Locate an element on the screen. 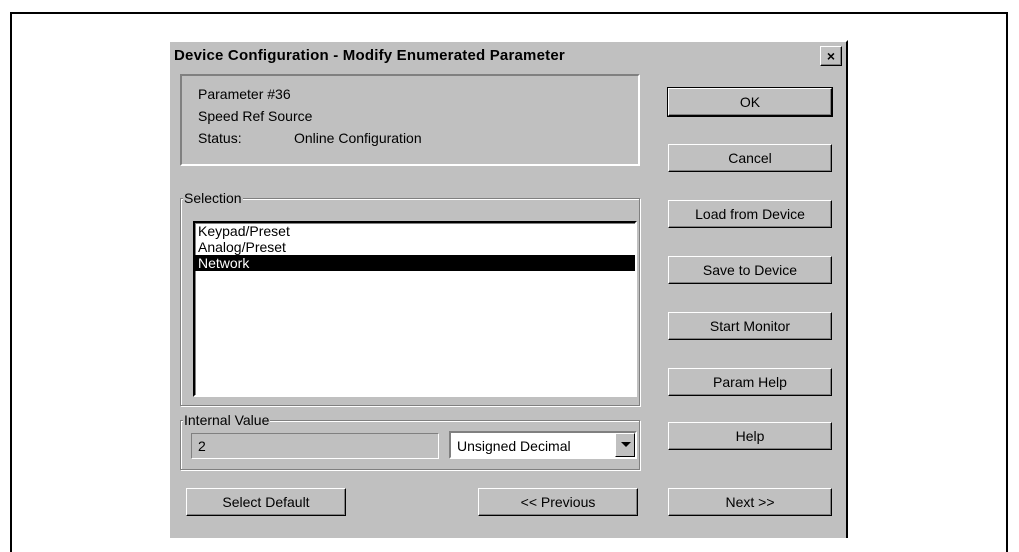 The height and width of the screenshot is (552, 1019). start-monitor-button: Start Monitor is located at coordinates (750, 326).